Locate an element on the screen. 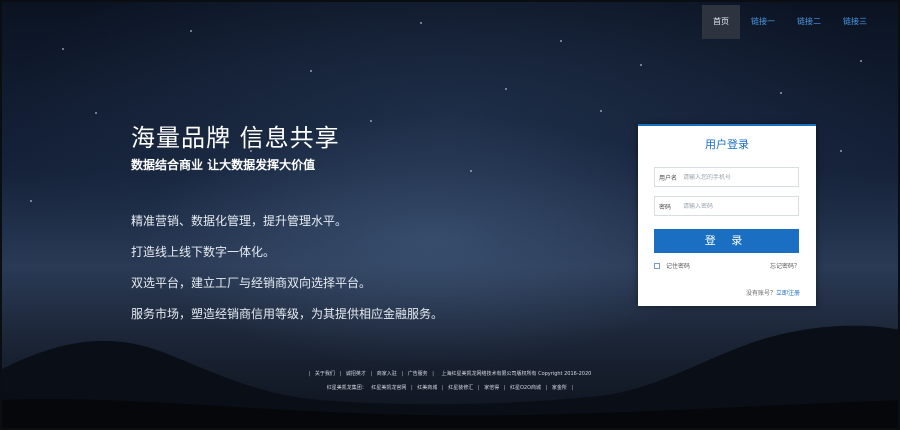  login-panel: 用户登录 用户名 密码 登 录 记住密码 忘记密码？ 没有账号？立即注册 is located at coordinates (727, 215).